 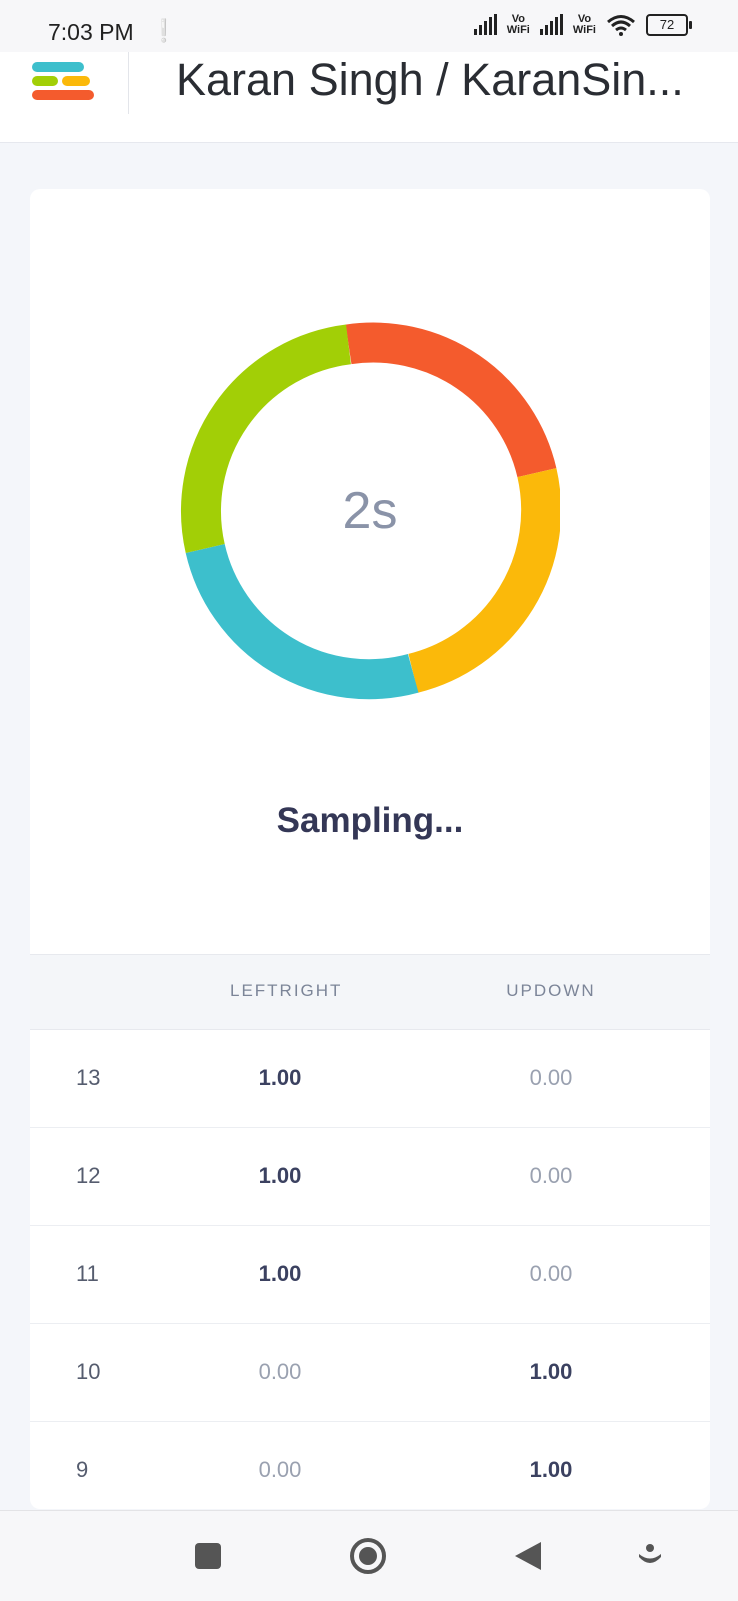 I want to click on row-index: 11, so click(x=87, y=1273).